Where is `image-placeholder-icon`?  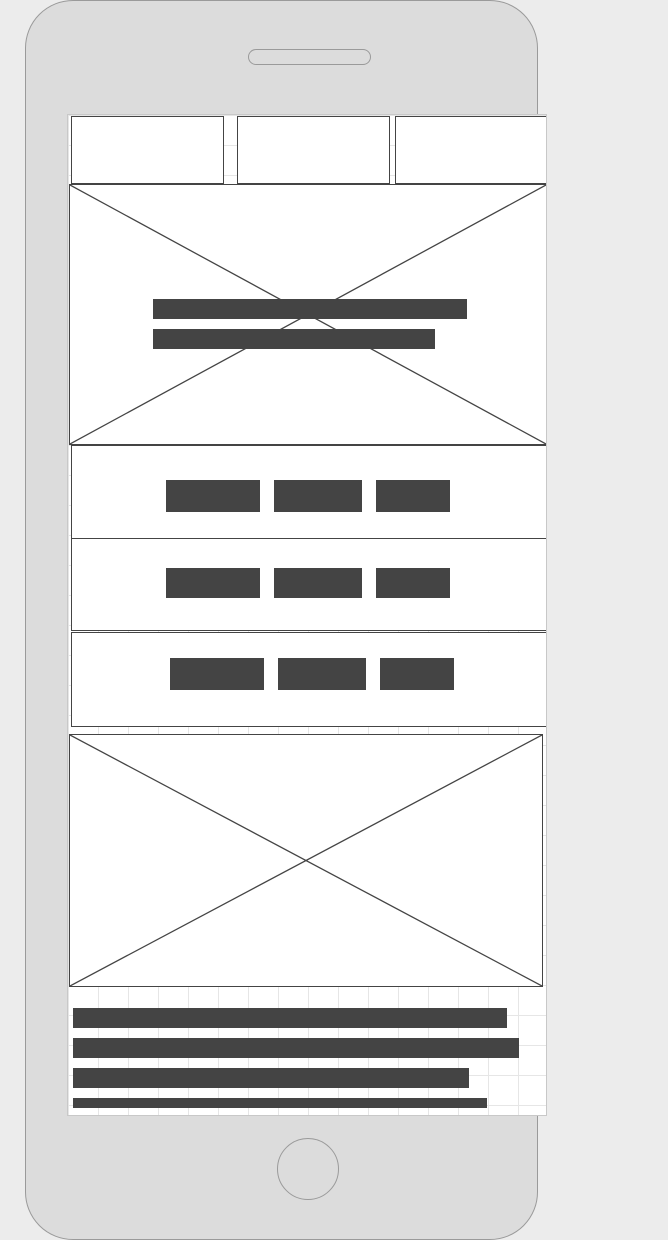
image-placeholder-icon is located at coordinates (306, 860).